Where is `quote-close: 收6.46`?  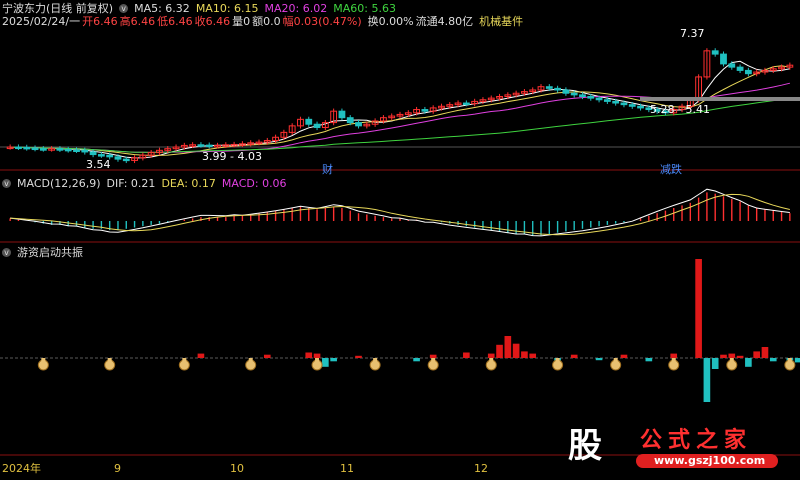 quote-close: 收6.46 is located at coordinates (212, 21).